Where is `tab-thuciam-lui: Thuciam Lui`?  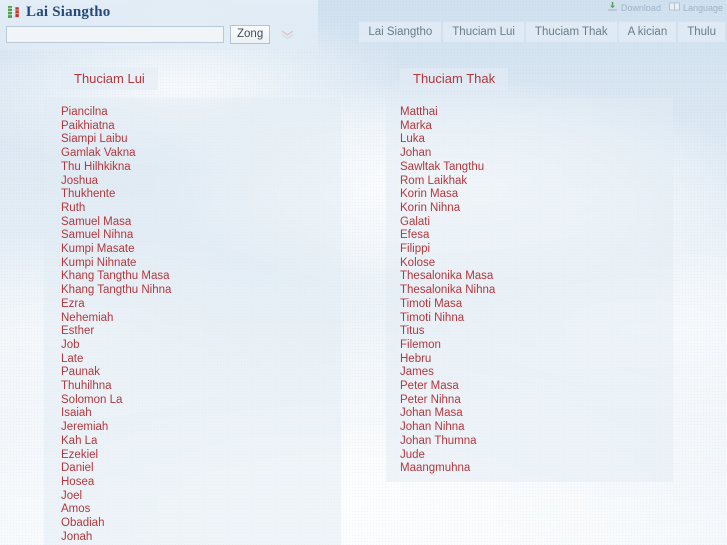 tab-thuciam-lui: Thuciam Lui is located at coordinates (483, 32).